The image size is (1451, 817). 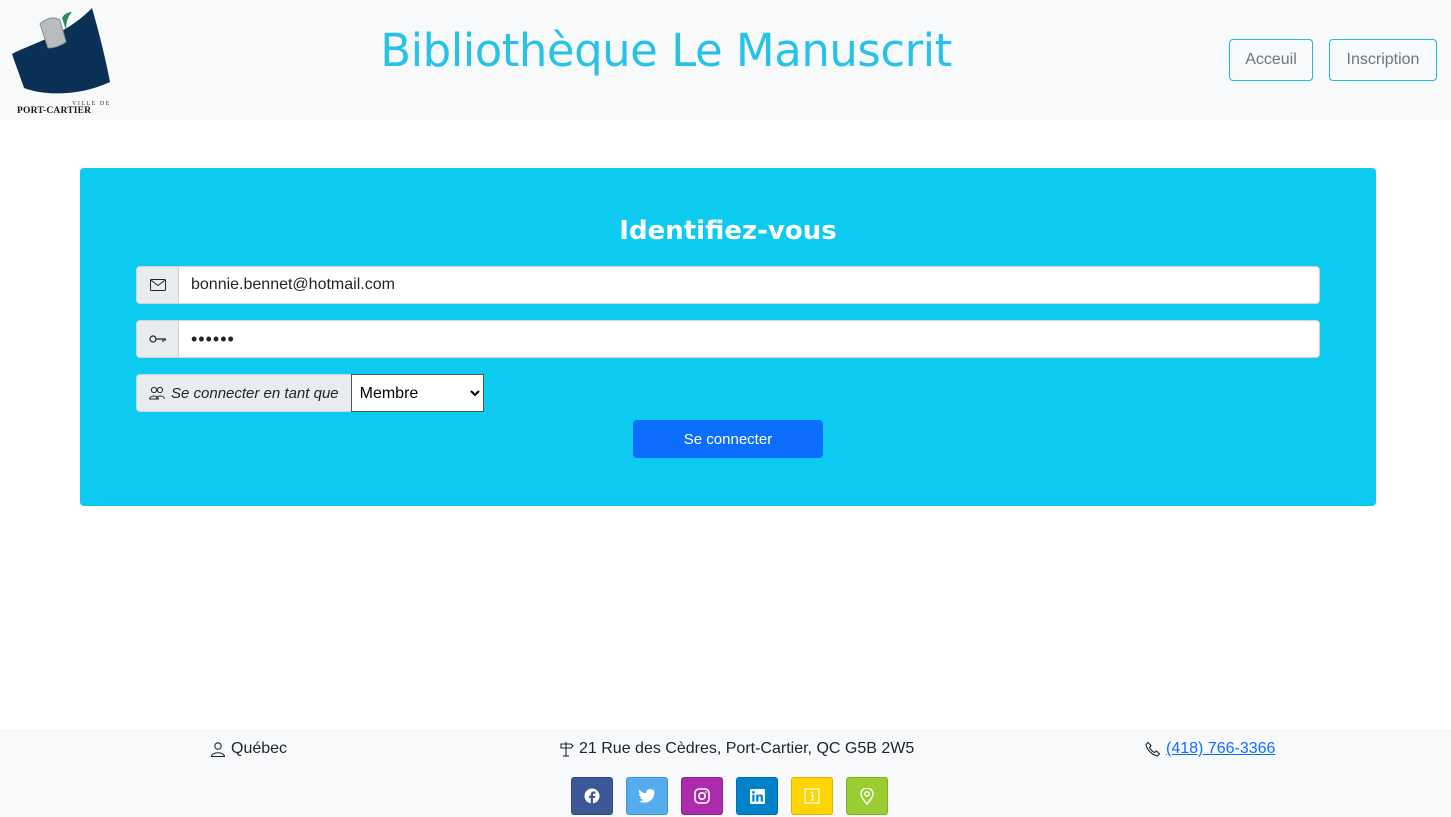 What do you see at coordinates (61, 51) in the screenshot?
I see `logo-emblem` at bounding box center [61, 51].